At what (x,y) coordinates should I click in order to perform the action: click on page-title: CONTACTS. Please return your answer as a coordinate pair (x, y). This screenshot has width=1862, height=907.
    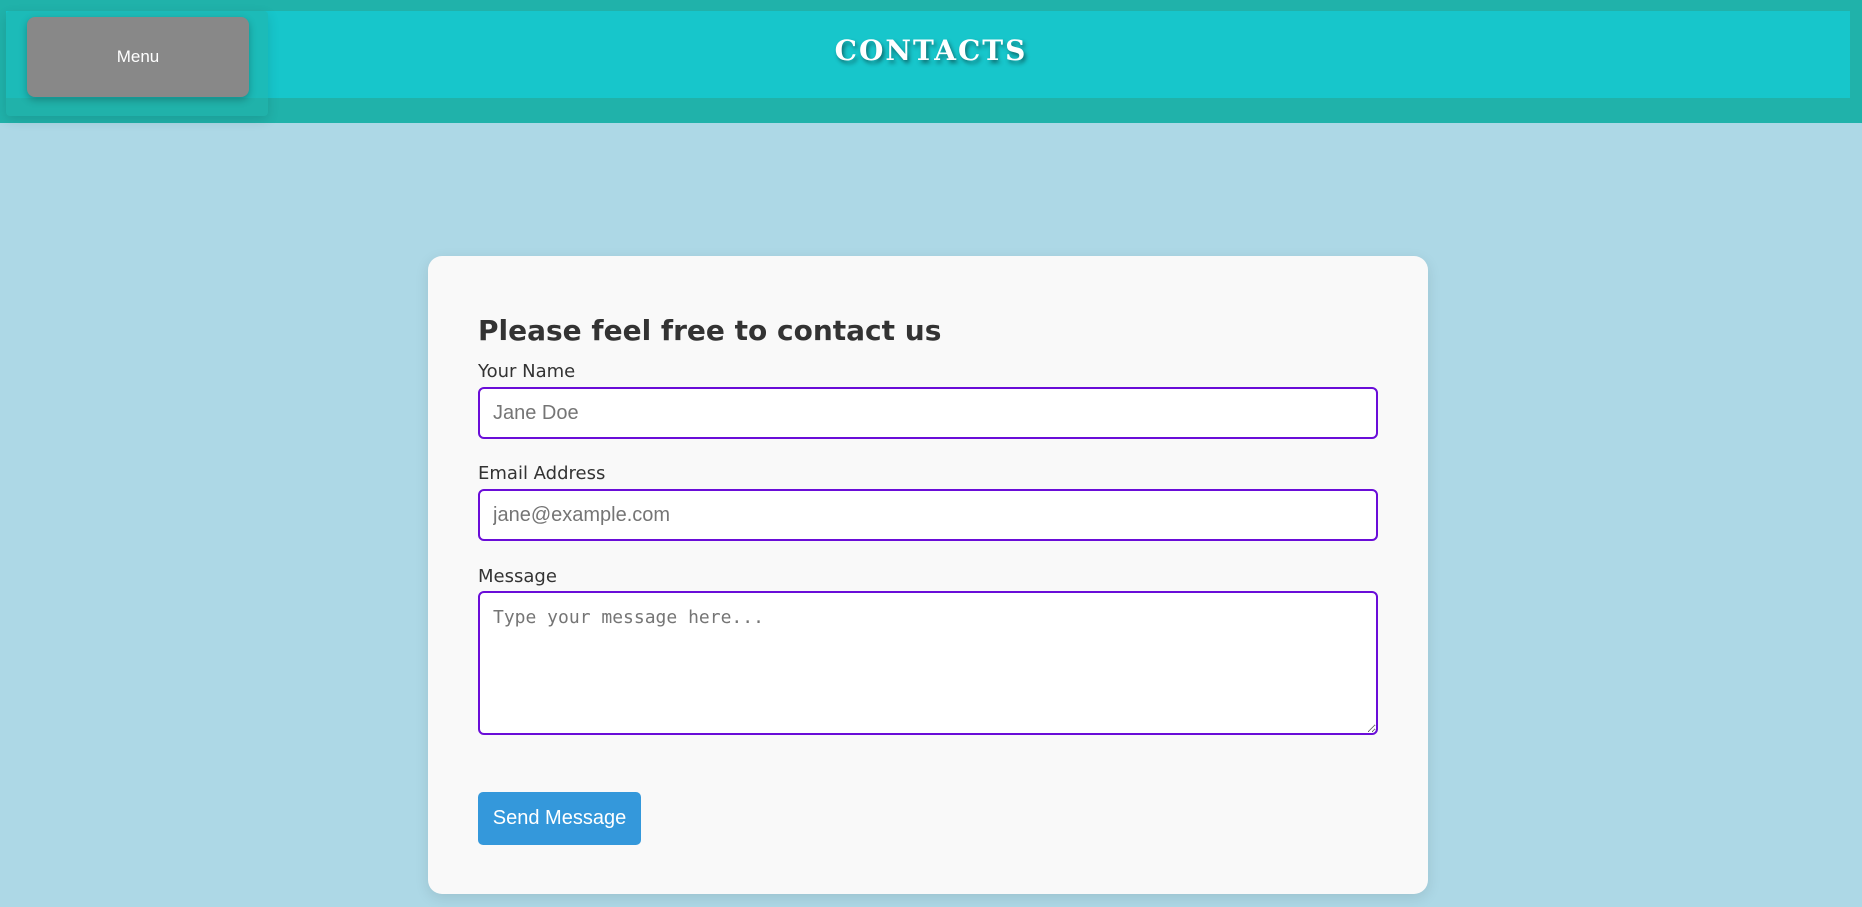
    Looking at the image, I should click on (931, 50).